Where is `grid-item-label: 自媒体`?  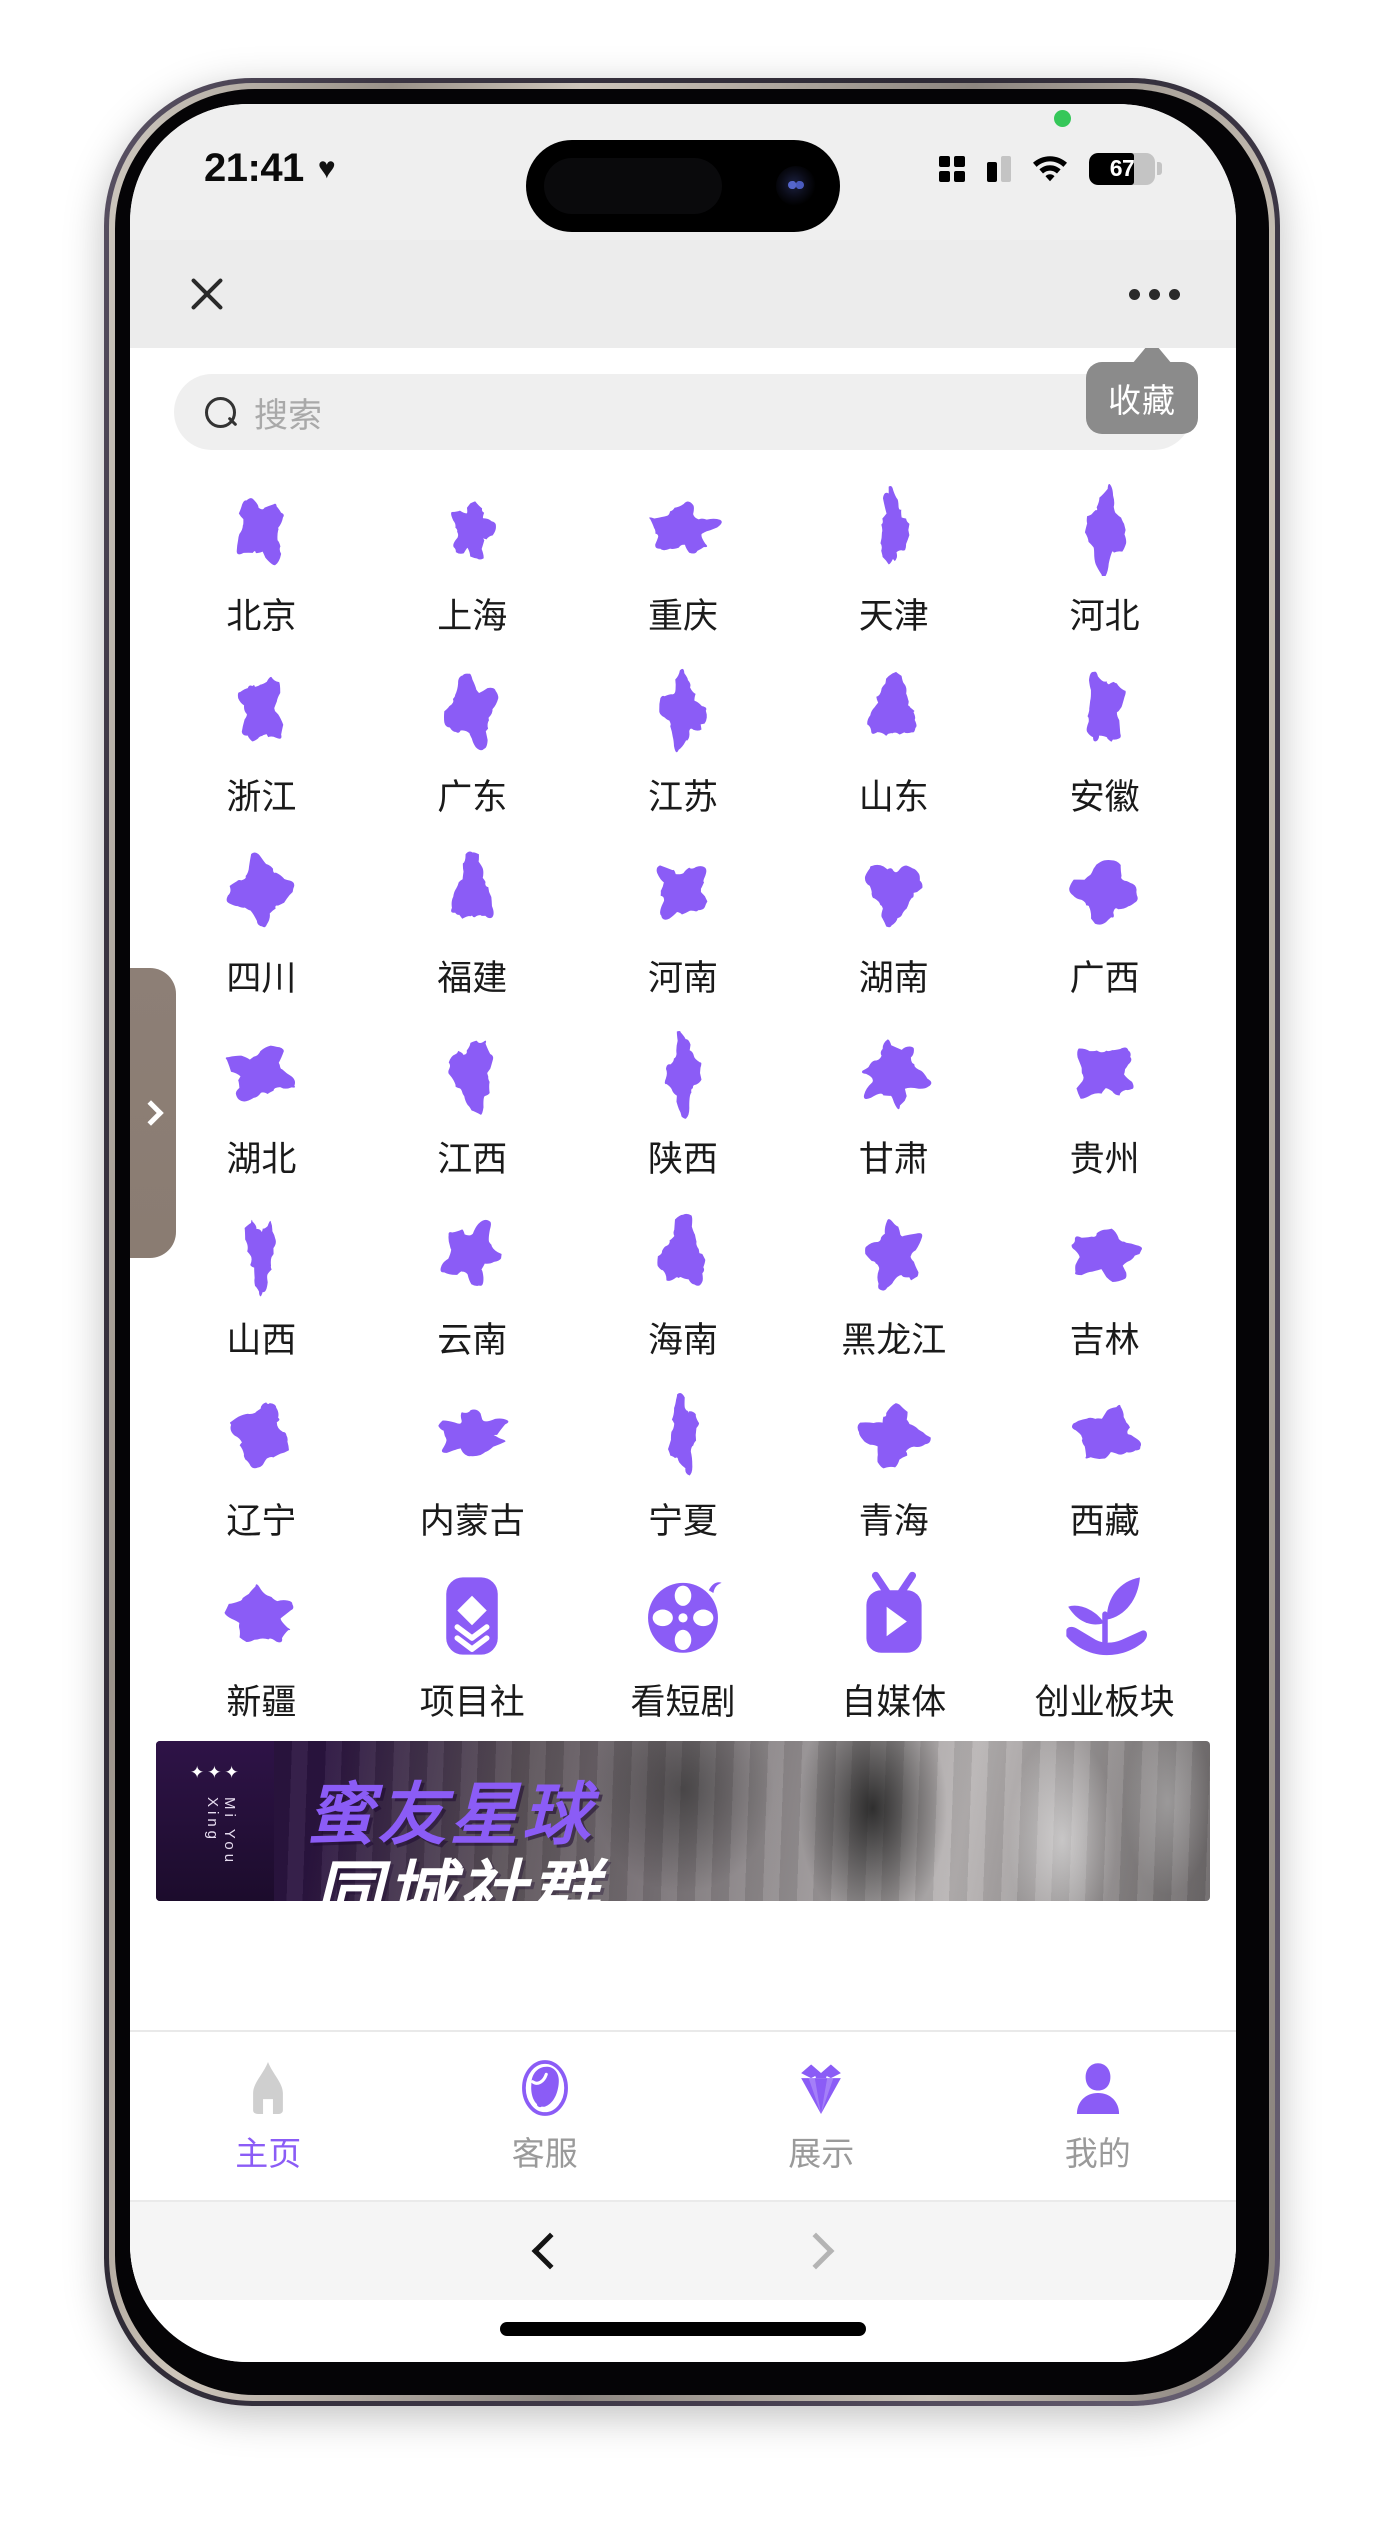 grid-item-label: 自媒体 is located at coordinates (894, 1702).